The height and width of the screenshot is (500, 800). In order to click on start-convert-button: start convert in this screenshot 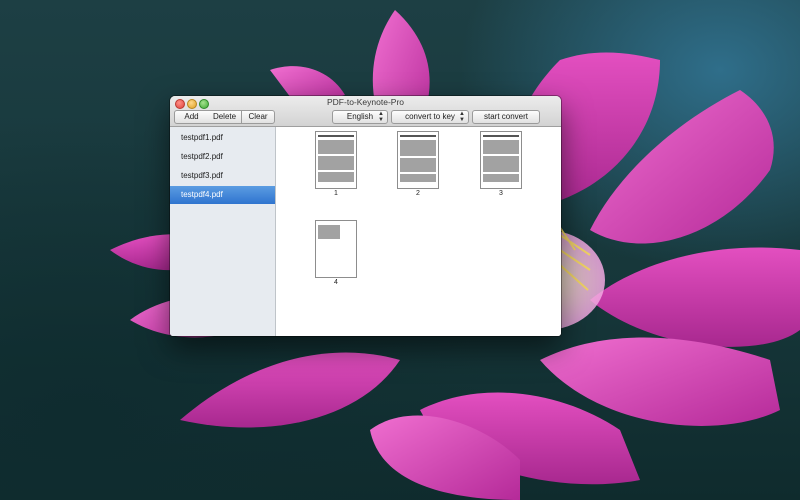, I will do `click(506, 117)`.